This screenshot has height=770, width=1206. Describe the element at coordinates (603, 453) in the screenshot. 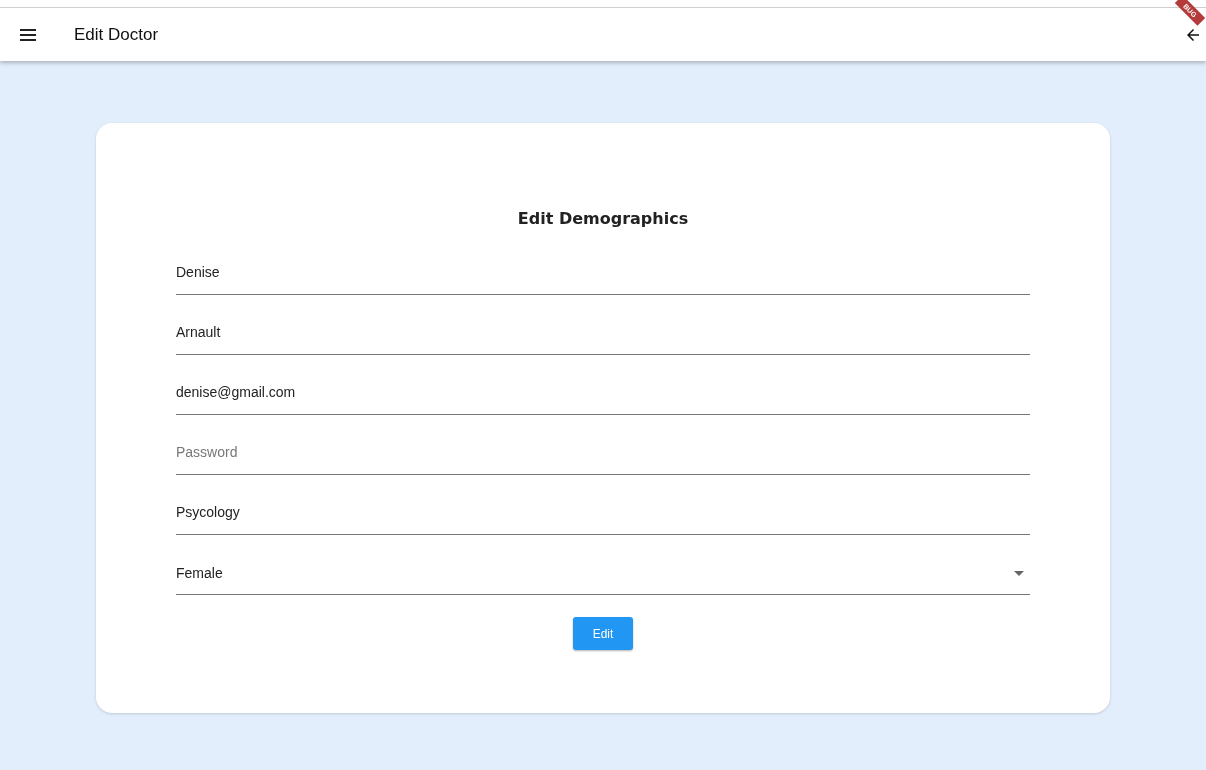

I see `input-field: Password` at that location.